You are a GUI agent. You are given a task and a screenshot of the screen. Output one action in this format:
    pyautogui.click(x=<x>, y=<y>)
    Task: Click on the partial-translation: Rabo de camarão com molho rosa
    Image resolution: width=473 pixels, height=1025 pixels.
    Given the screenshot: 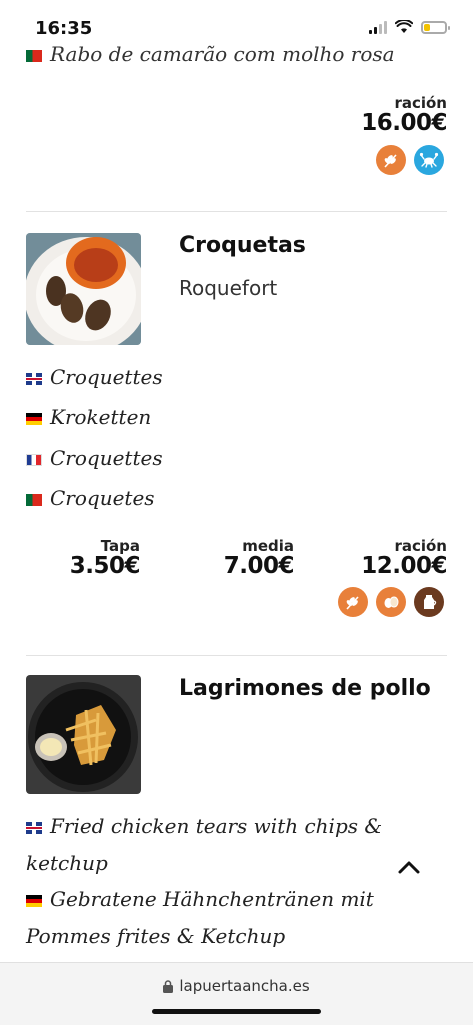 What is the action you would take?
    pyautogui.click(x=236, y=54)
    